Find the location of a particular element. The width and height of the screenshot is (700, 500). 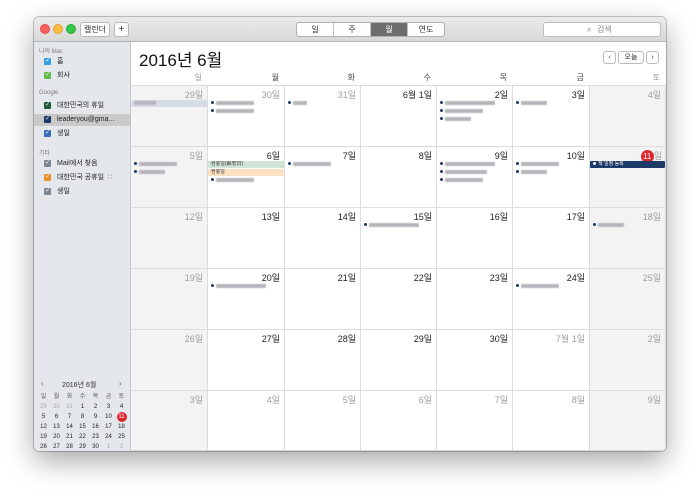

calendar-event: 현충일 is located at coordinates (246, 172).